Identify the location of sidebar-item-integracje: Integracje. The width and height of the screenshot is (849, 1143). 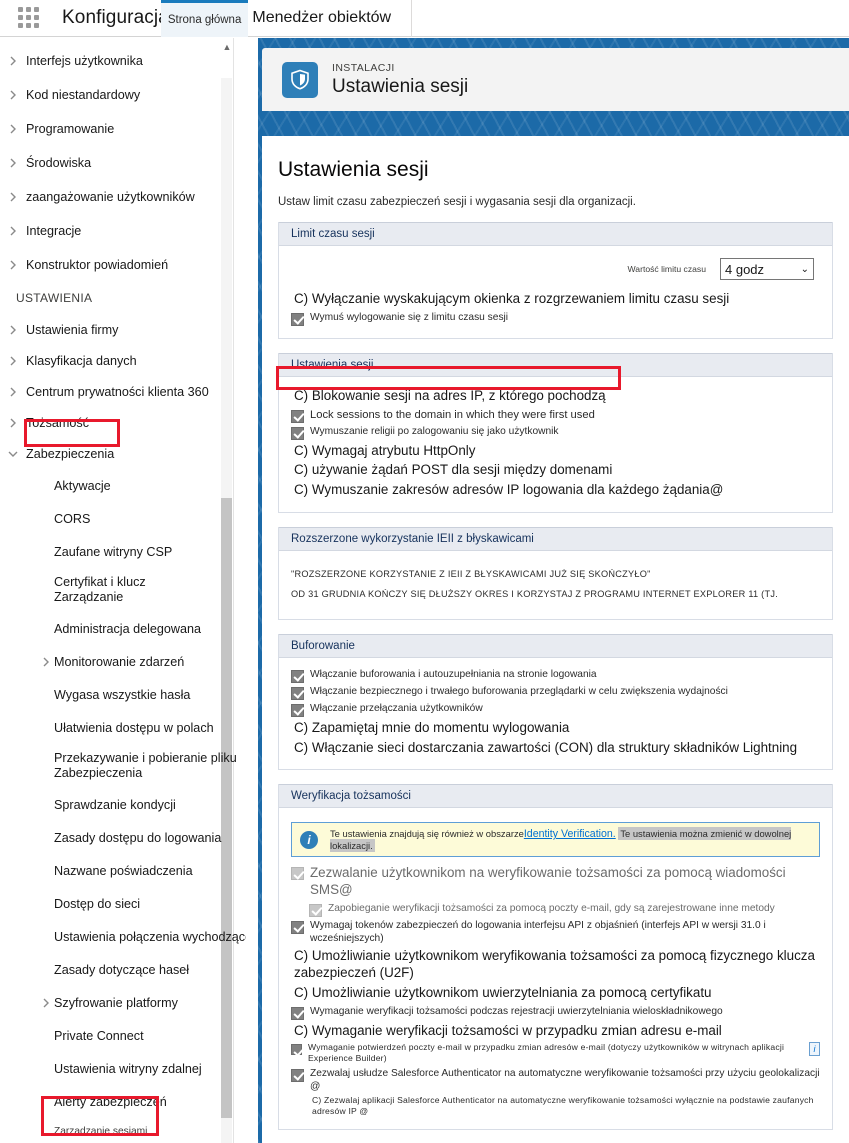
(123, 231).